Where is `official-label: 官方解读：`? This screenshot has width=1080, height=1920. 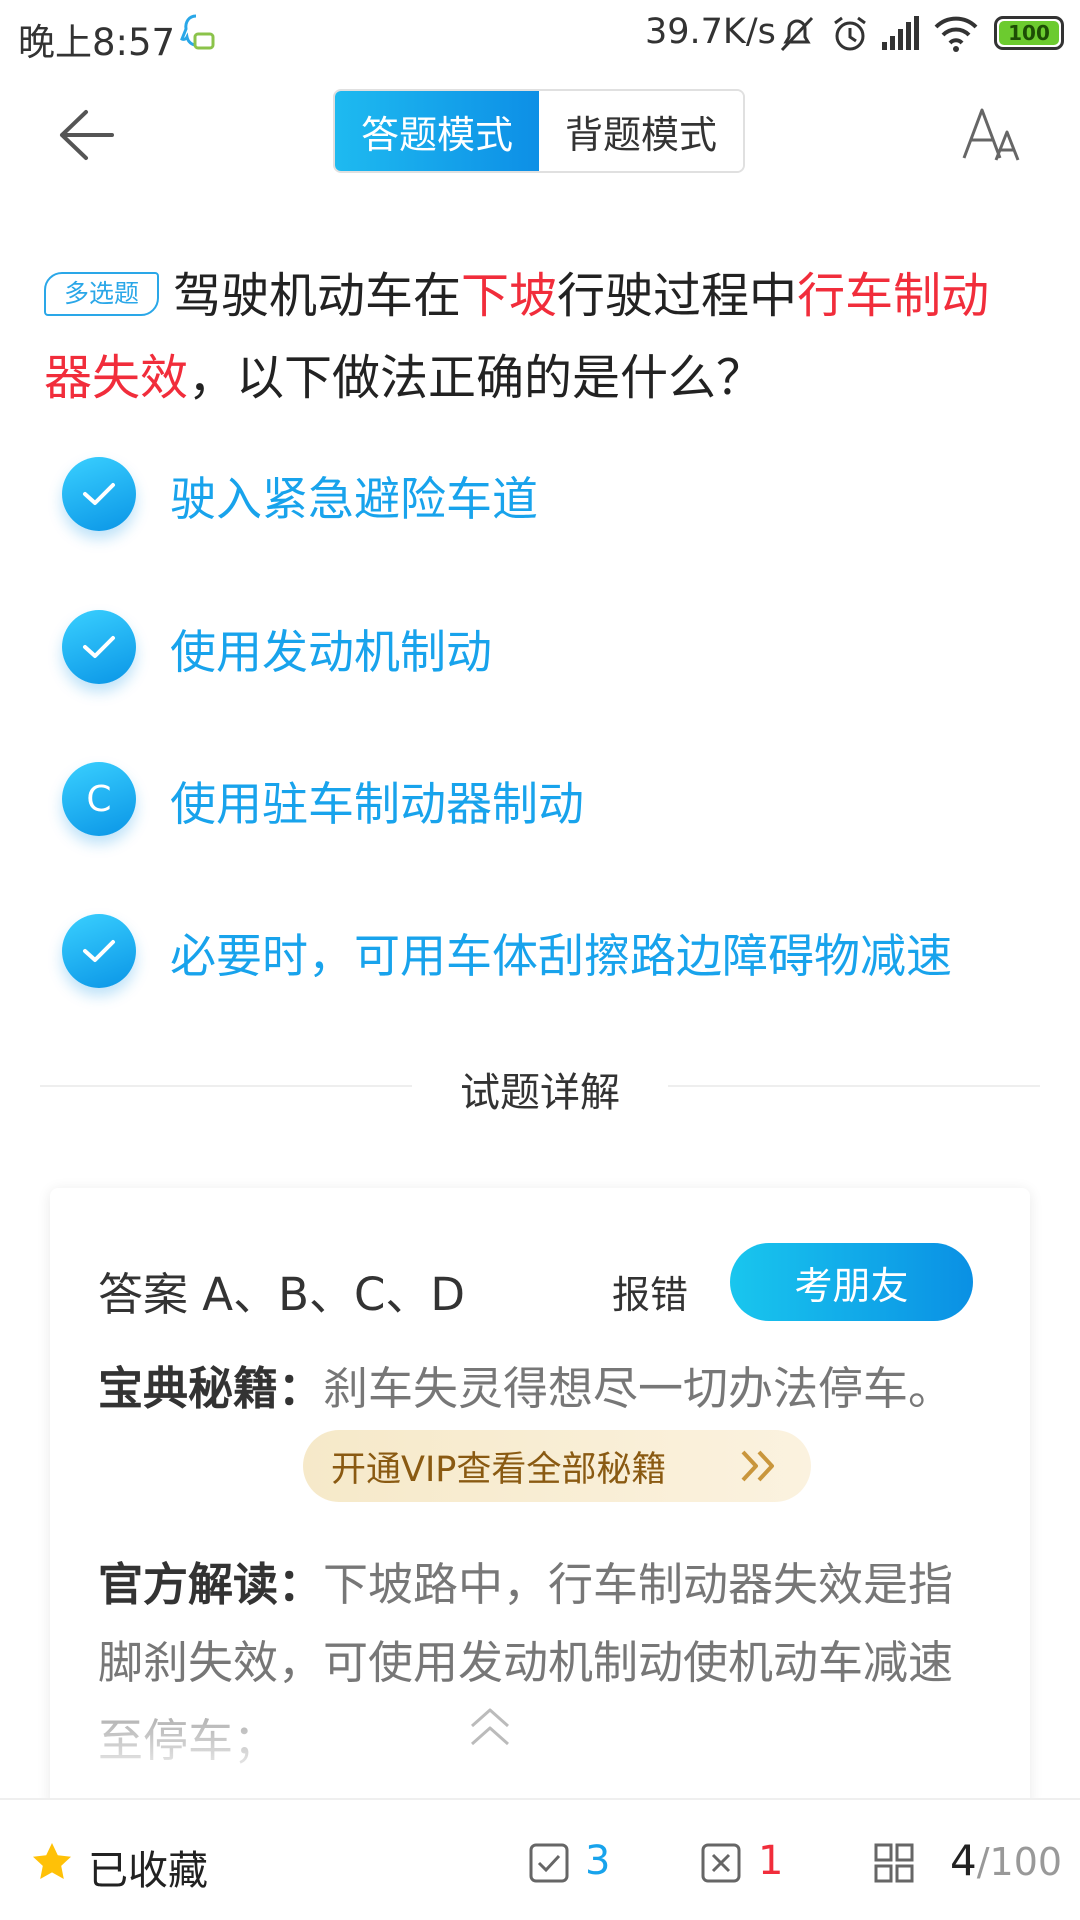
official-label: 官方解读： is located at coordinates (211, 1584).